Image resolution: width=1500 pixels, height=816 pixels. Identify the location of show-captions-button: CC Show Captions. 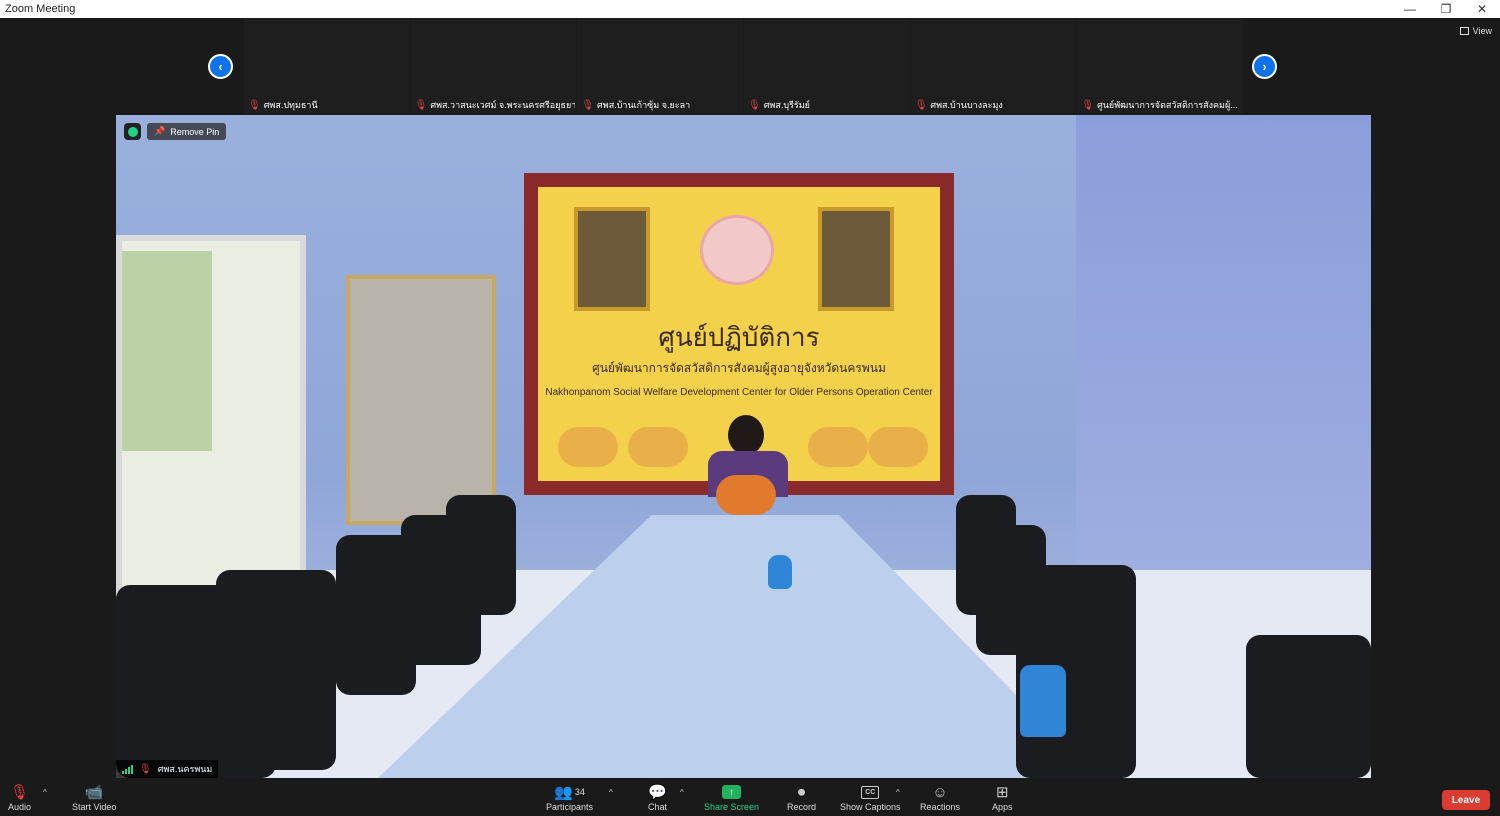
(870, 797).